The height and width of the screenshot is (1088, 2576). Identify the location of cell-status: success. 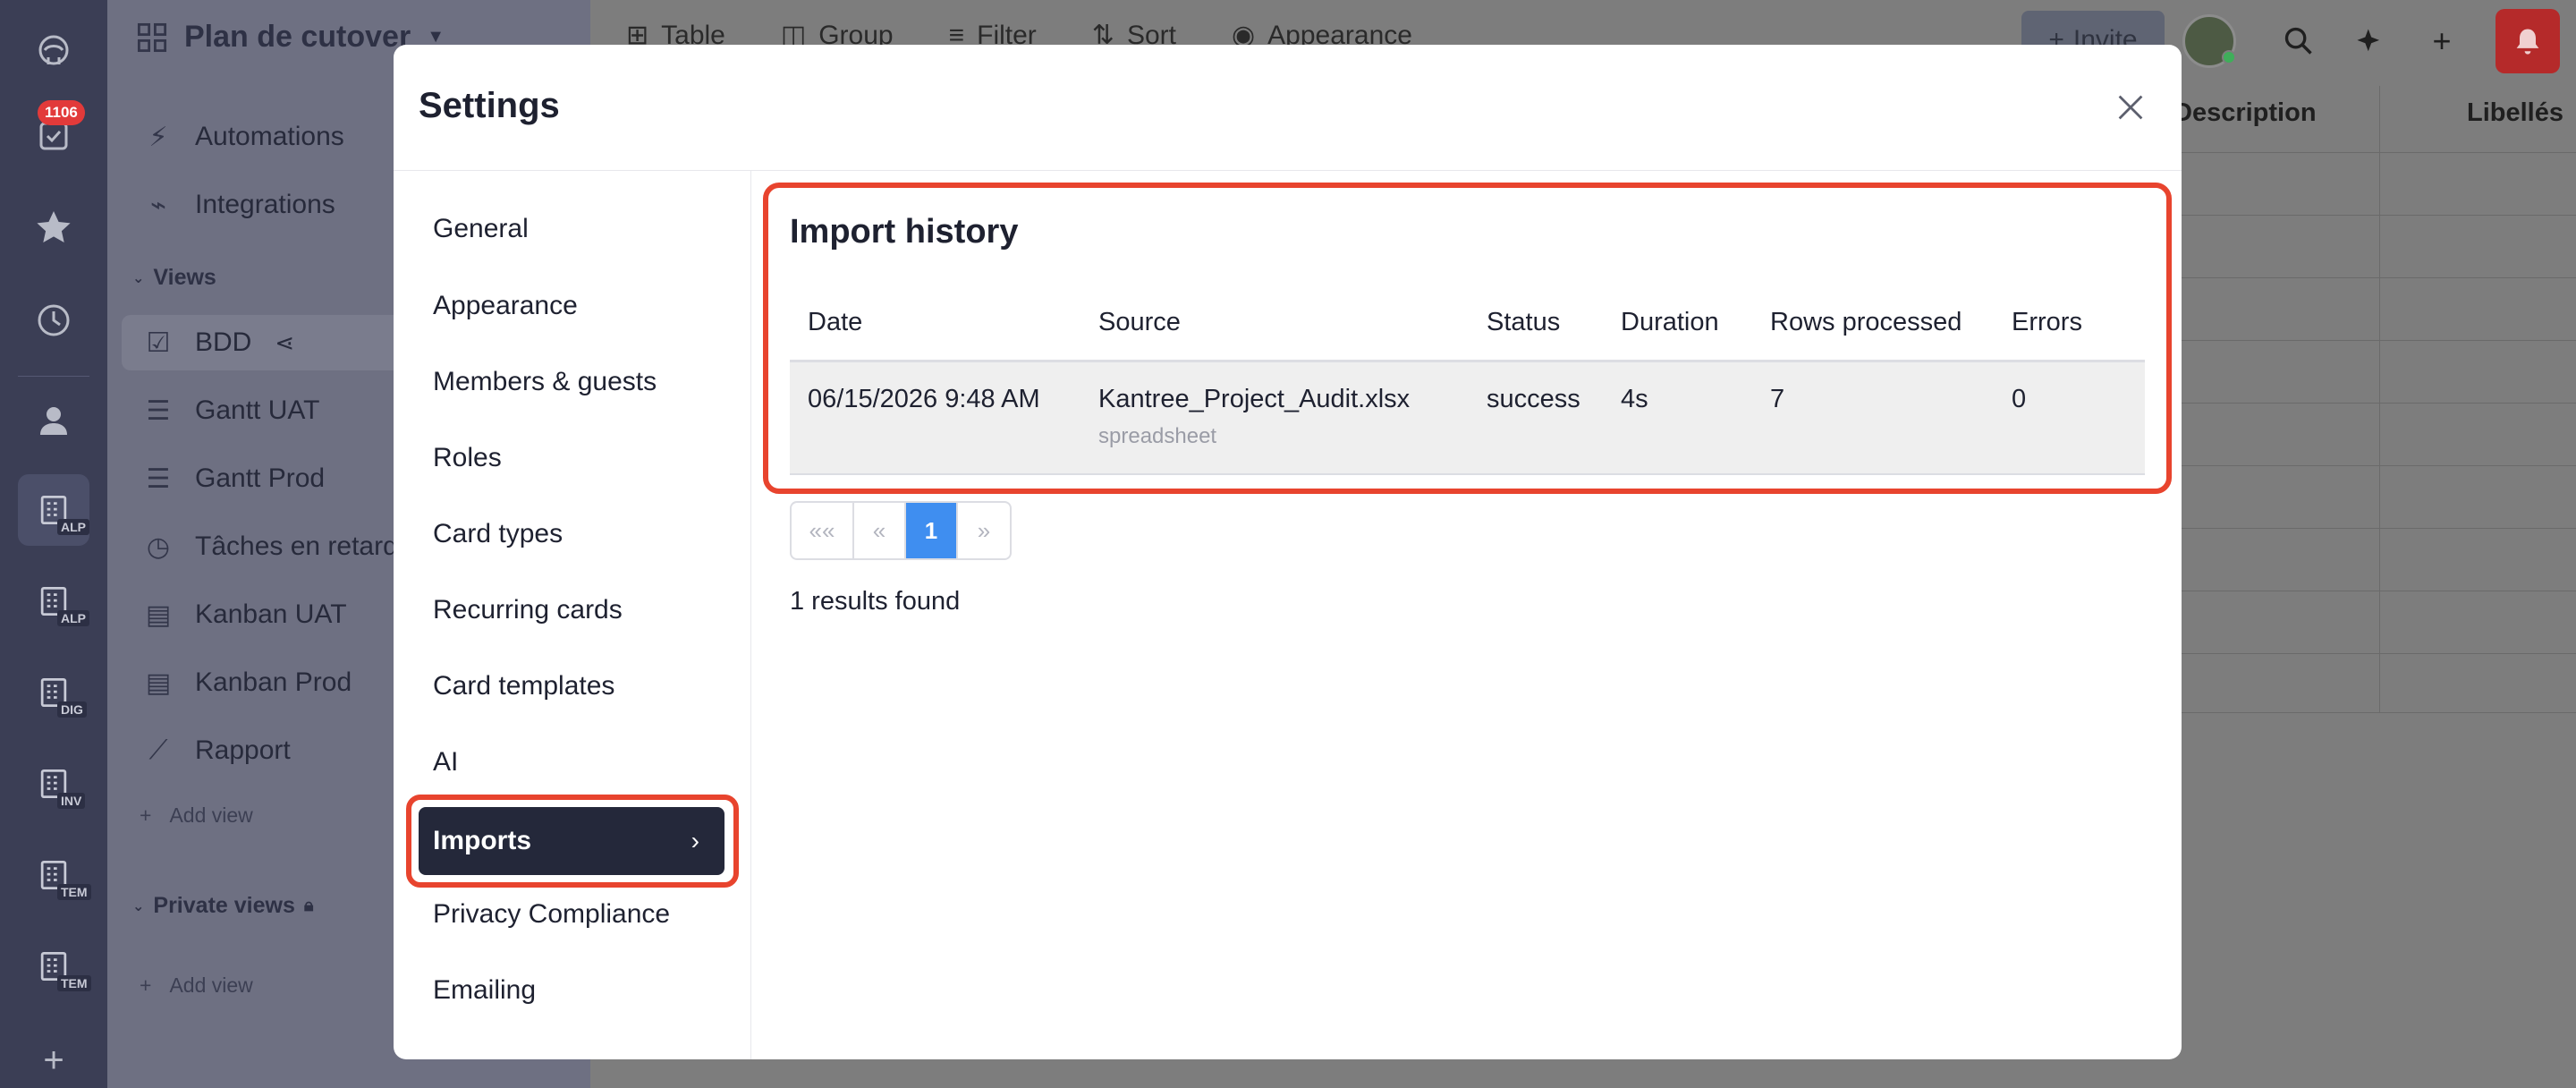
(1533, 399).